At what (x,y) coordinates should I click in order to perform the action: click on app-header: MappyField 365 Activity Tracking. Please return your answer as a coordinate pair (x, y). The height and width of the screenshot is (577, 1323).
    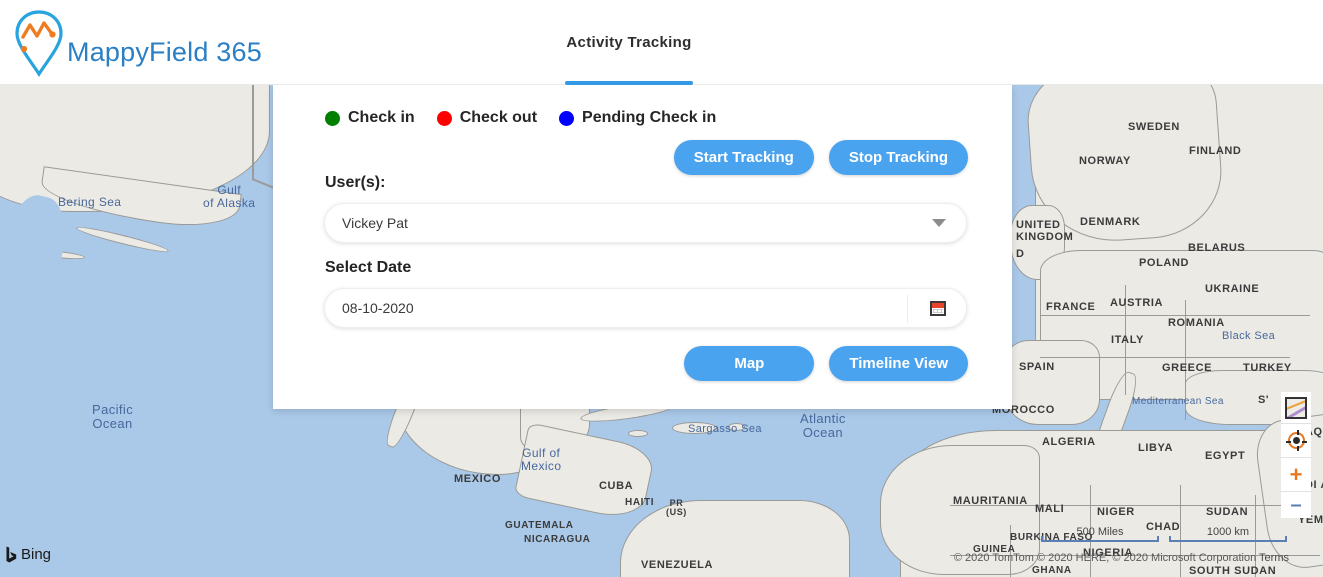
    Looking at the image, I should click on (661, 42).